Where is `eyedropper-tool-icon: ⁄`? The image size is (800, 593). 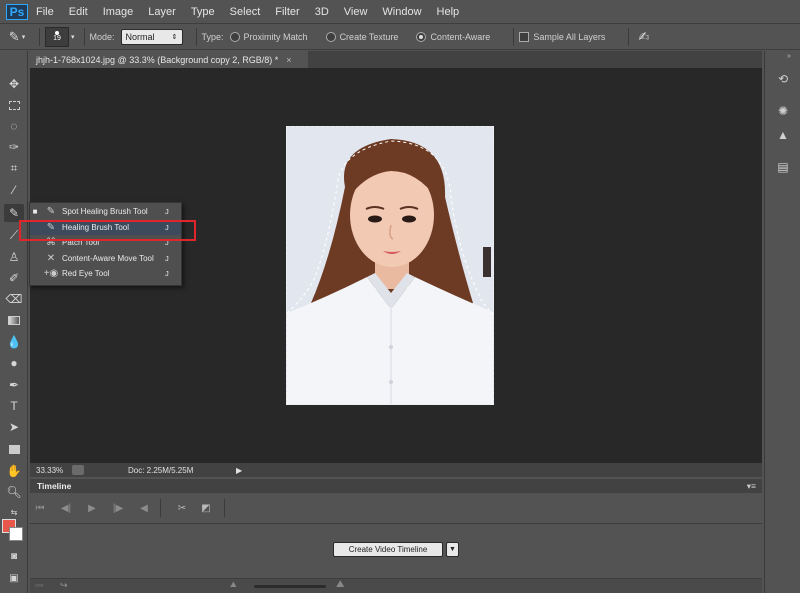
eyedropper-tool-icon: ⁄ is located at coordinates (14, 190).